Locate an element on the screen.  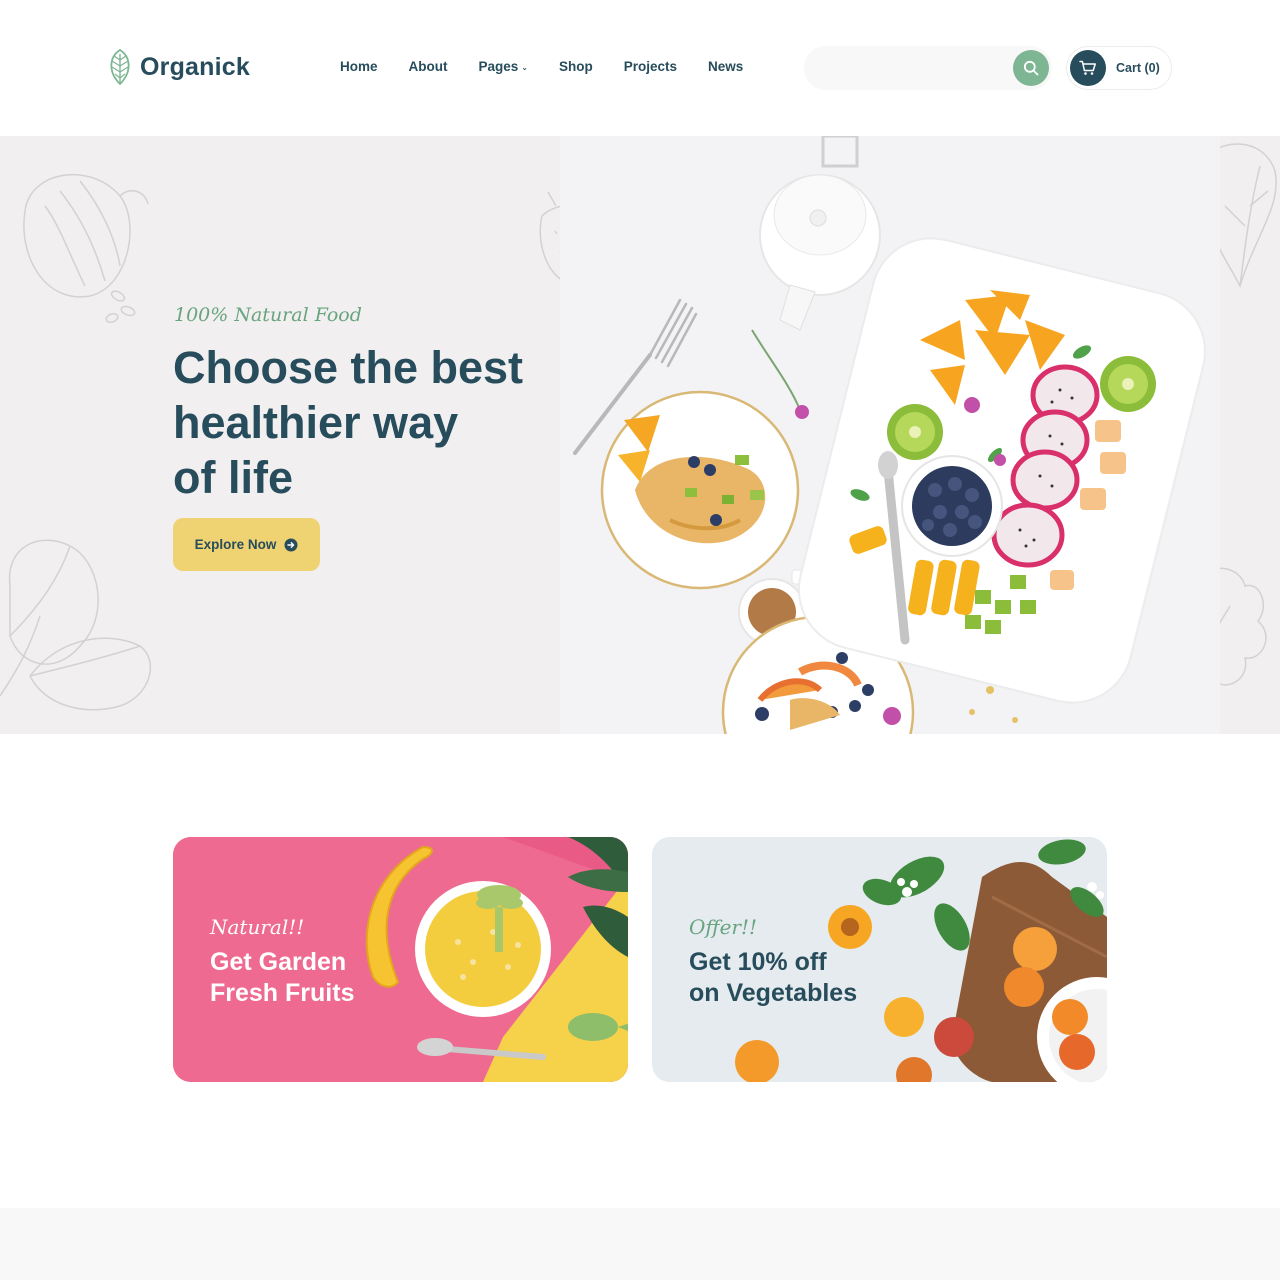
arrow-right-circle-icon is located at coordinates (291, 544).